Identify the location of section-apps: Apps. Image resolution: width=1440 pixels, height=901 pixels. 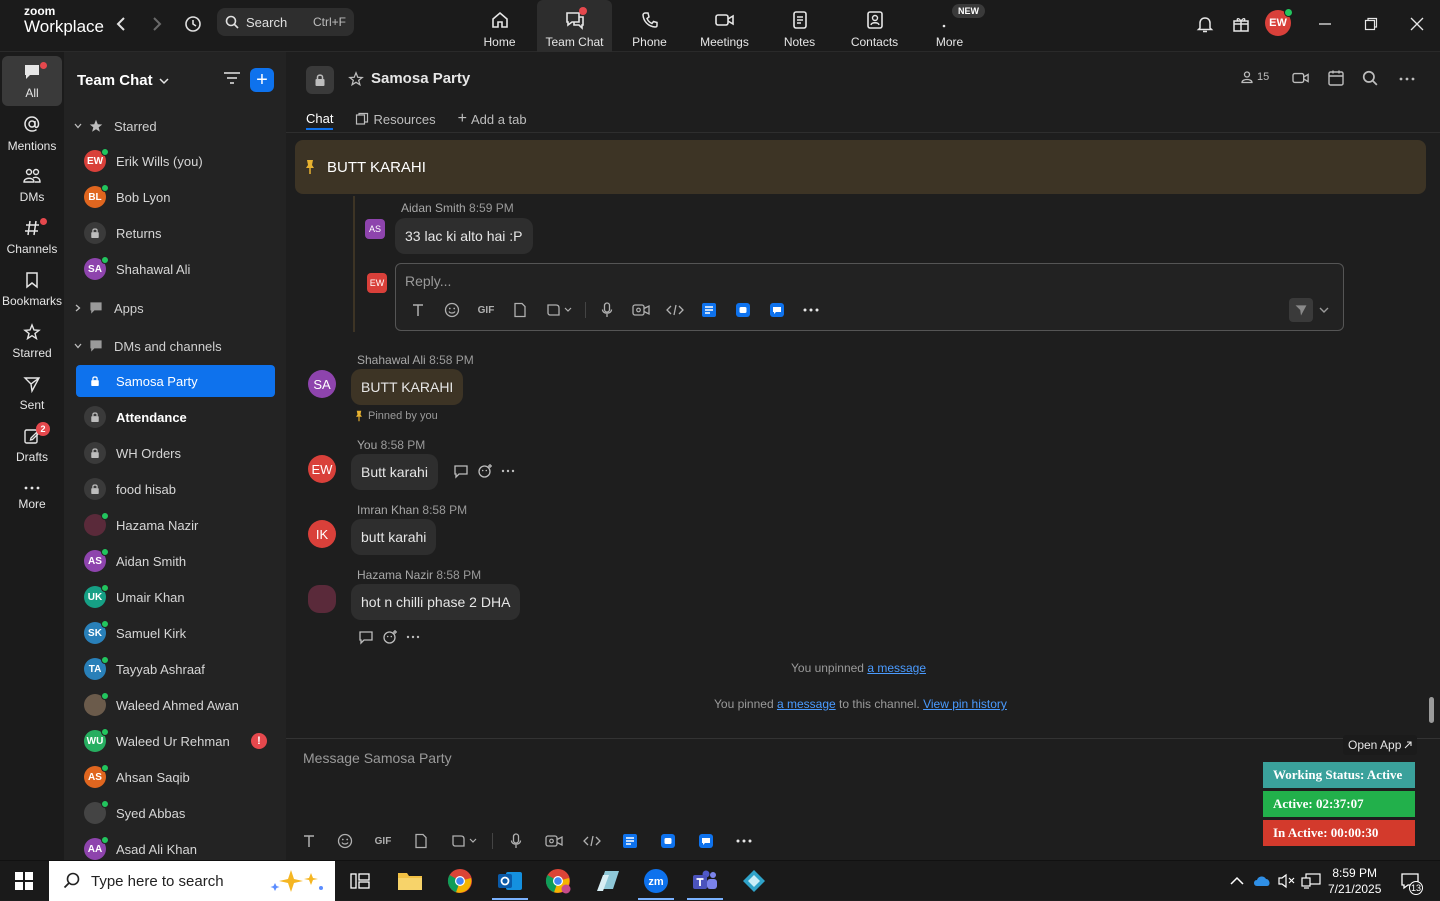
(109, 308).